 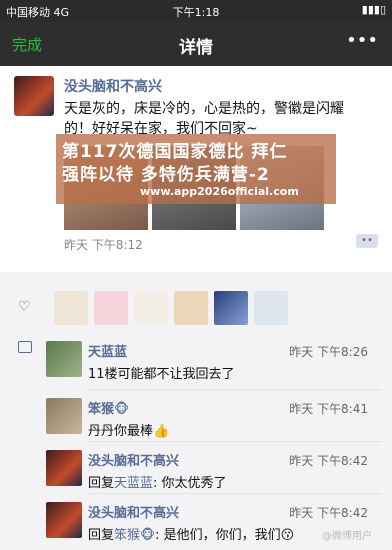 What do you see at coordinates (25, 347) in the screenshot?
I see `comment-icon` at bounding box center [25, 347].